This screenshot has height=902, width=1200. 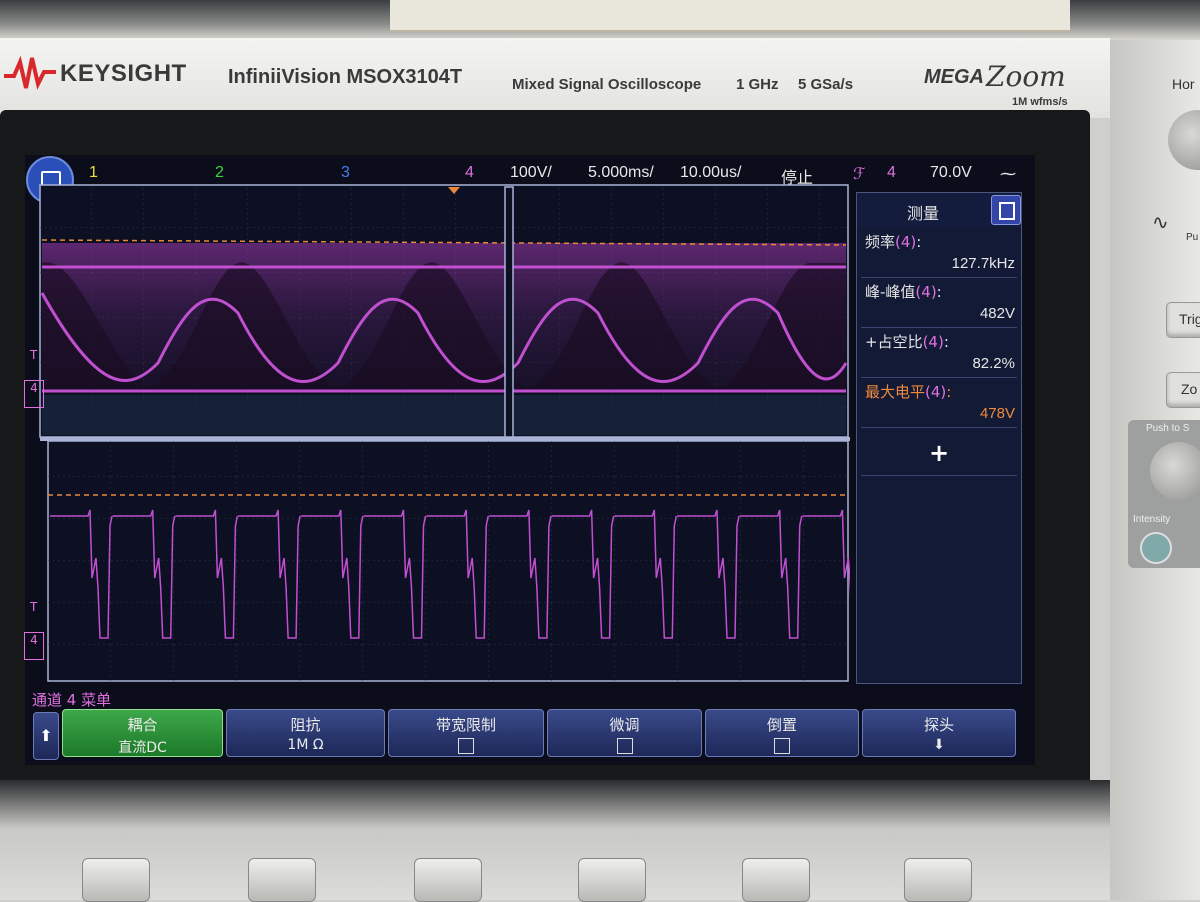 What do you see at coordinates (939, 745) in the screenshot?
I see `probe-down-arrow-icon: ⬇` at bounding box center [939, 745].